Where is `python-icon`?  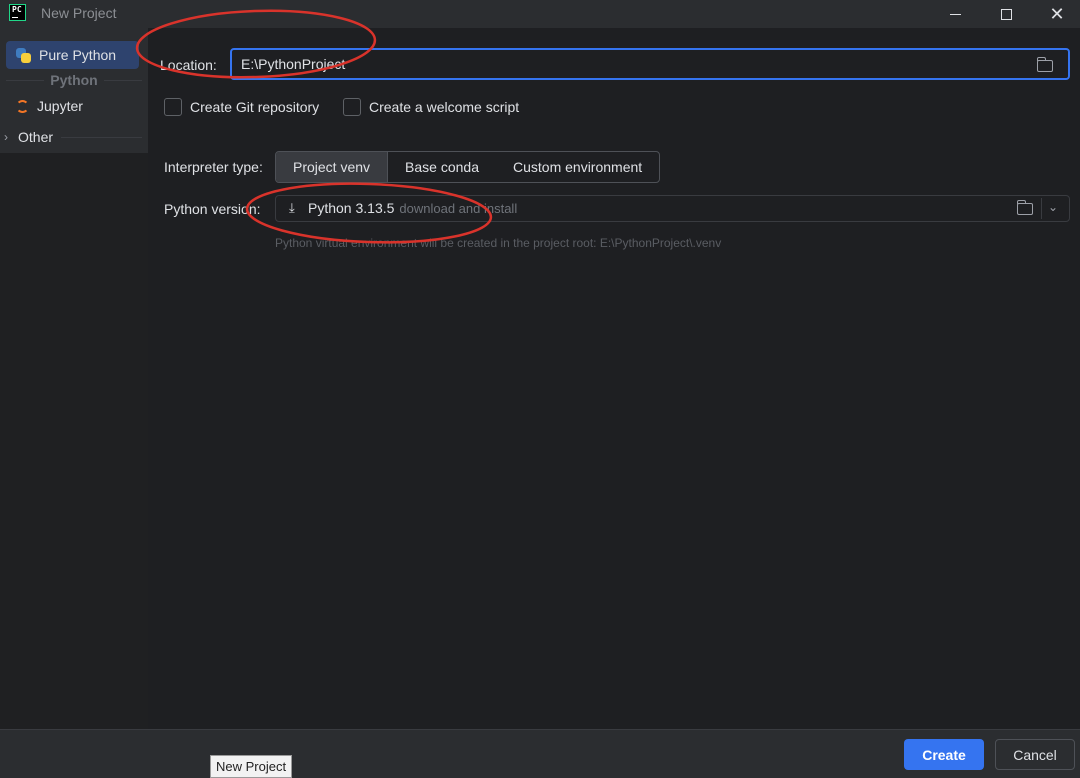
python-icon is located at coordinates (23, 55).